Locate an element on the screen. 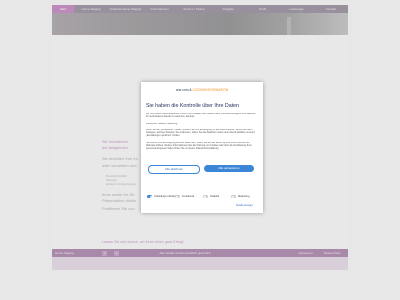  toggle-statistics: Statistik is located at coordinates (211, 196).